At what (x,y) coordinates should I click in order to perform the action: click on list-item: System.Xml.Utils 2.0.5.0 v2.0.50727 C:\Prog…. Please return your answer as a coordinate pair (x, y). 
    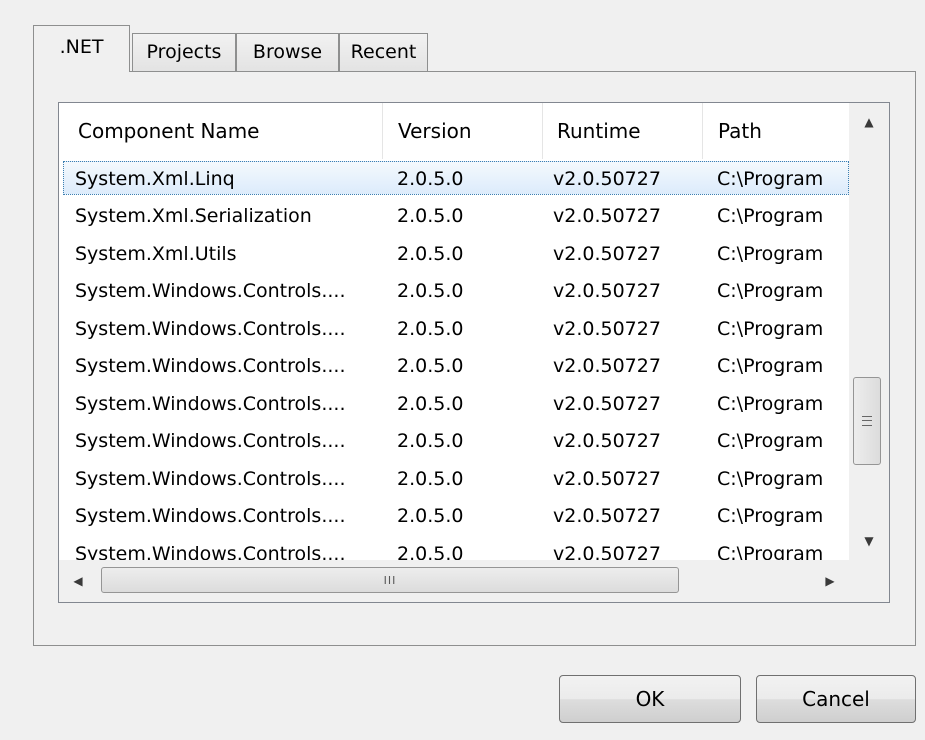
    Looking at the image, I should click on (454, 253).